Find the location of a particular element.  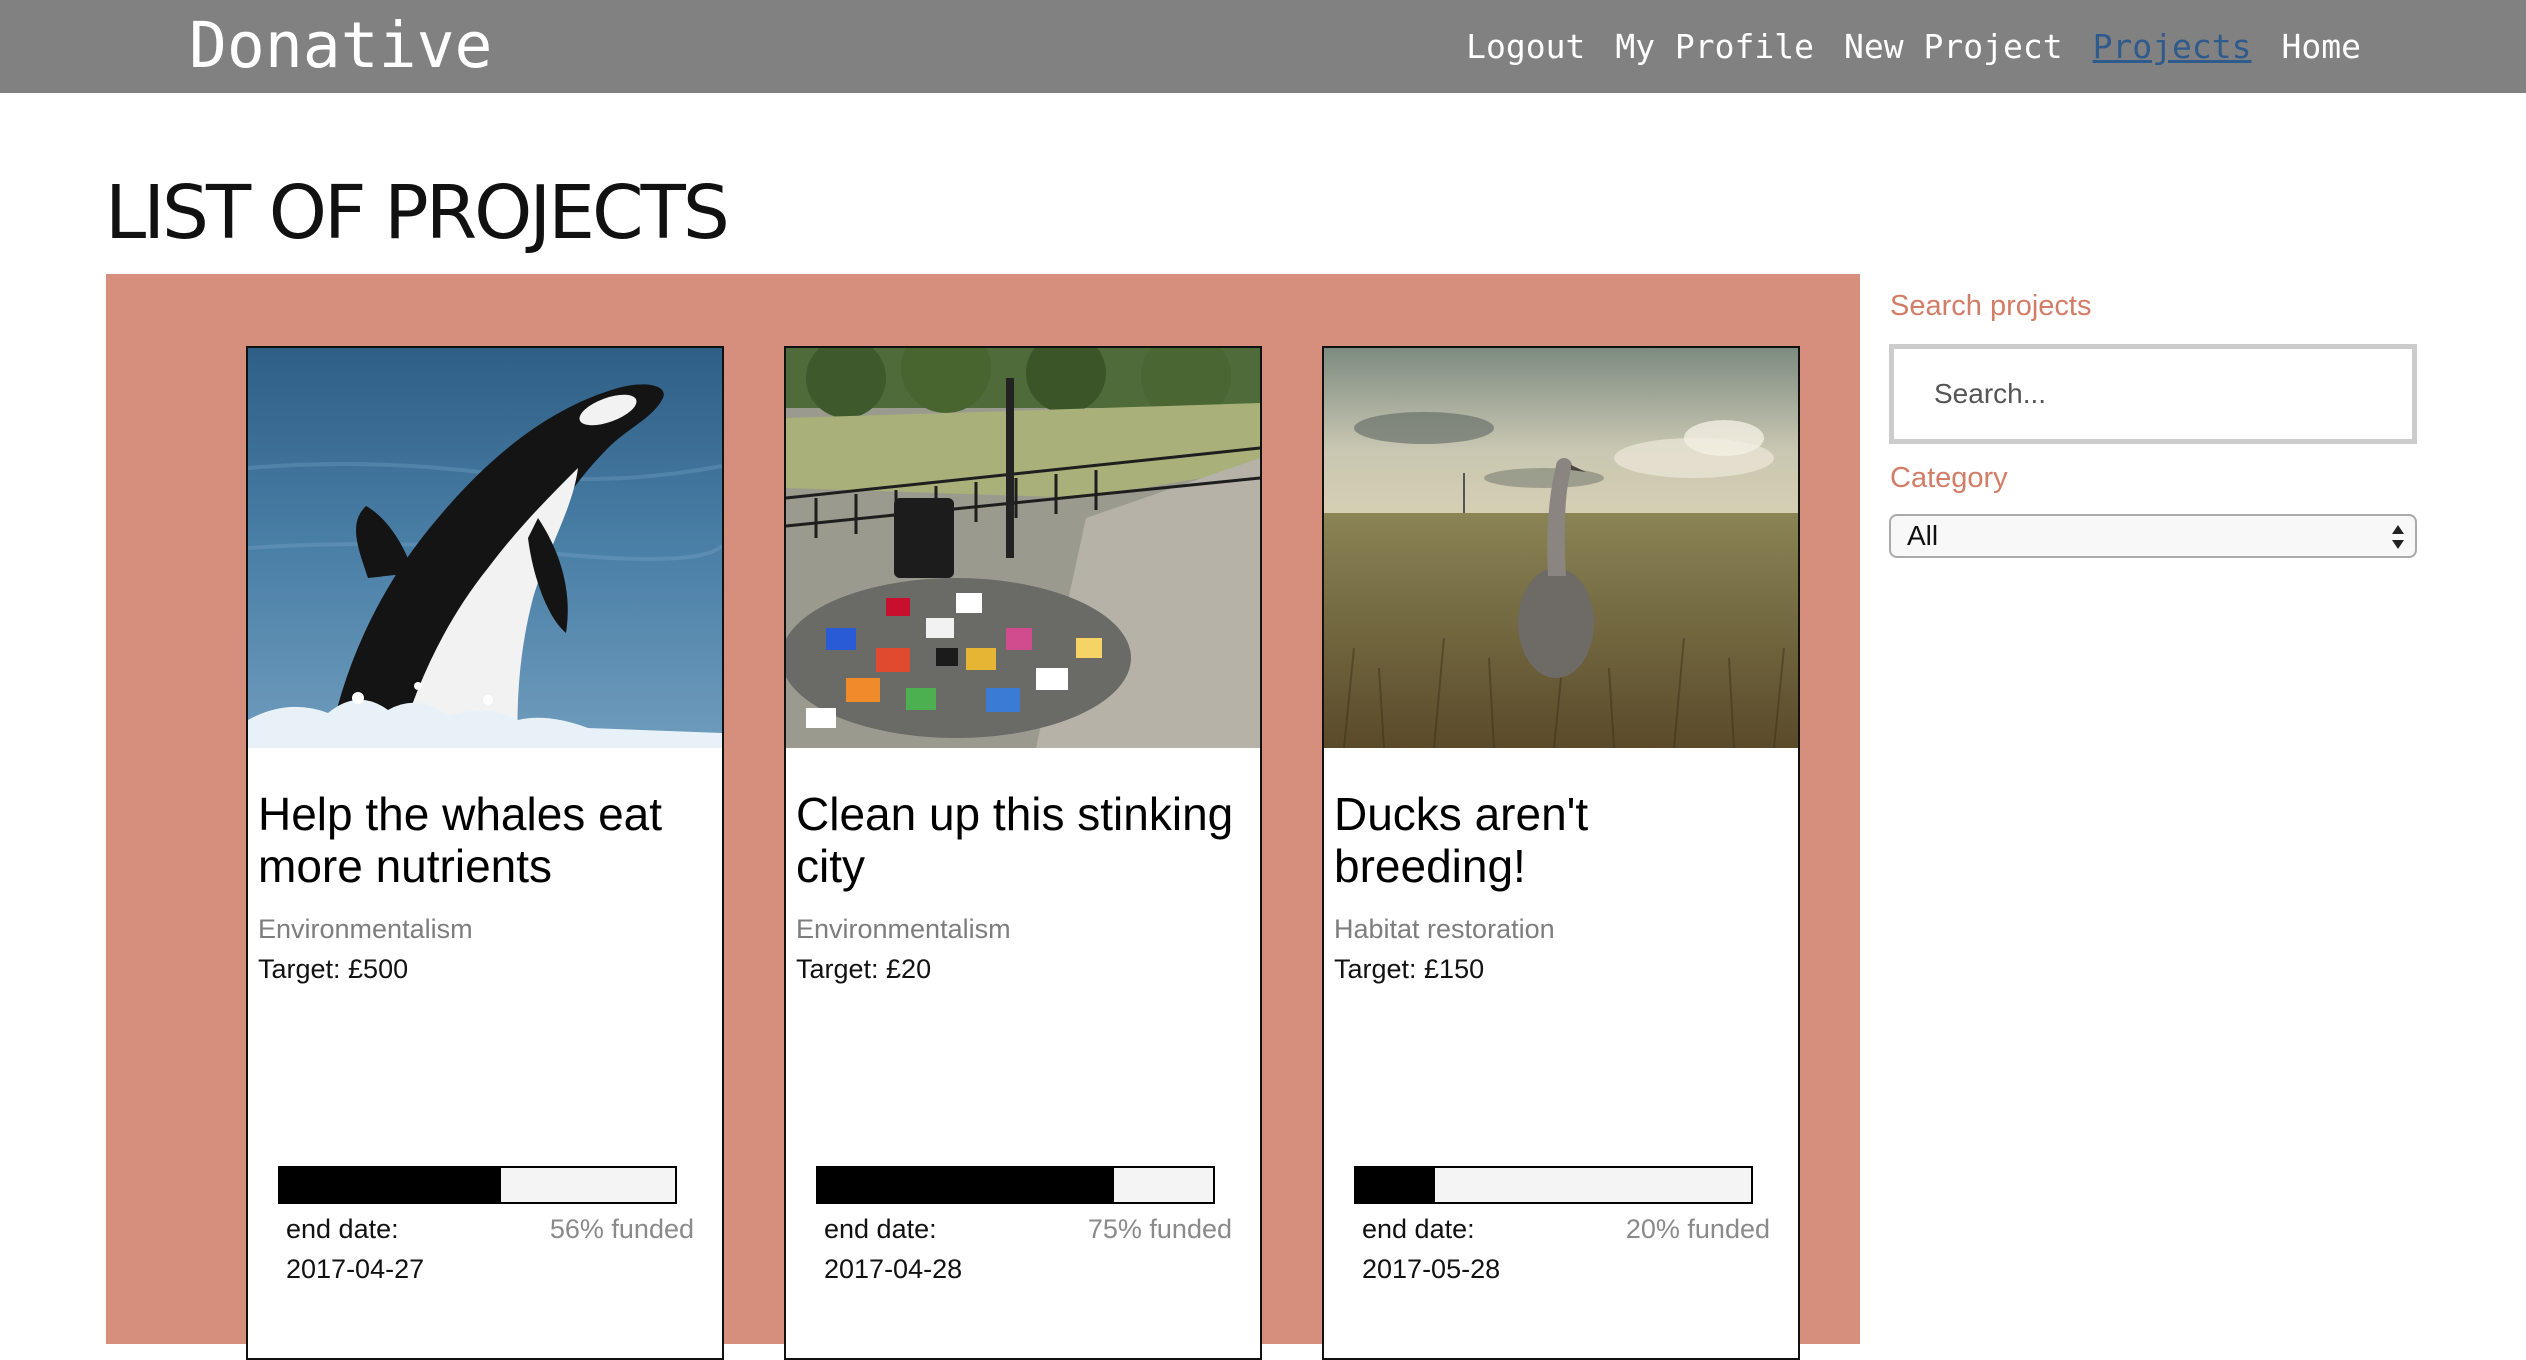

project-title: Help the whales eat more nutrients is located at coordinates (486, 840).